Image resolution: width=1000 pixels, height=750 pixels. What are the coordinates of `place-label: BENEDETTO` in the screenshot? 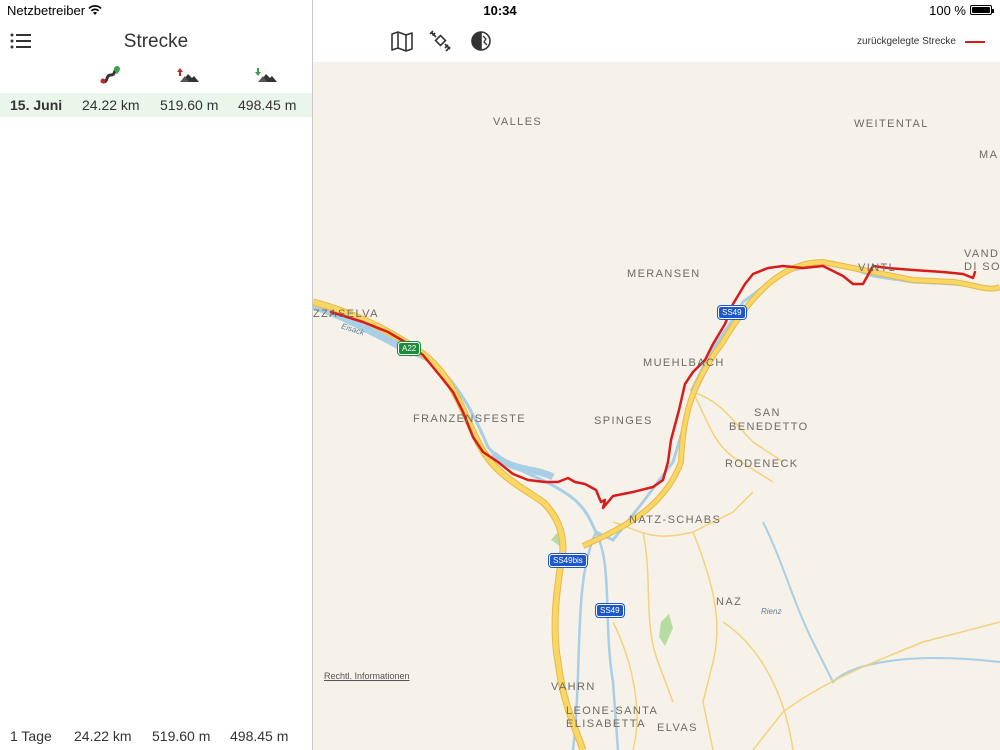 It's located at (769, 427).